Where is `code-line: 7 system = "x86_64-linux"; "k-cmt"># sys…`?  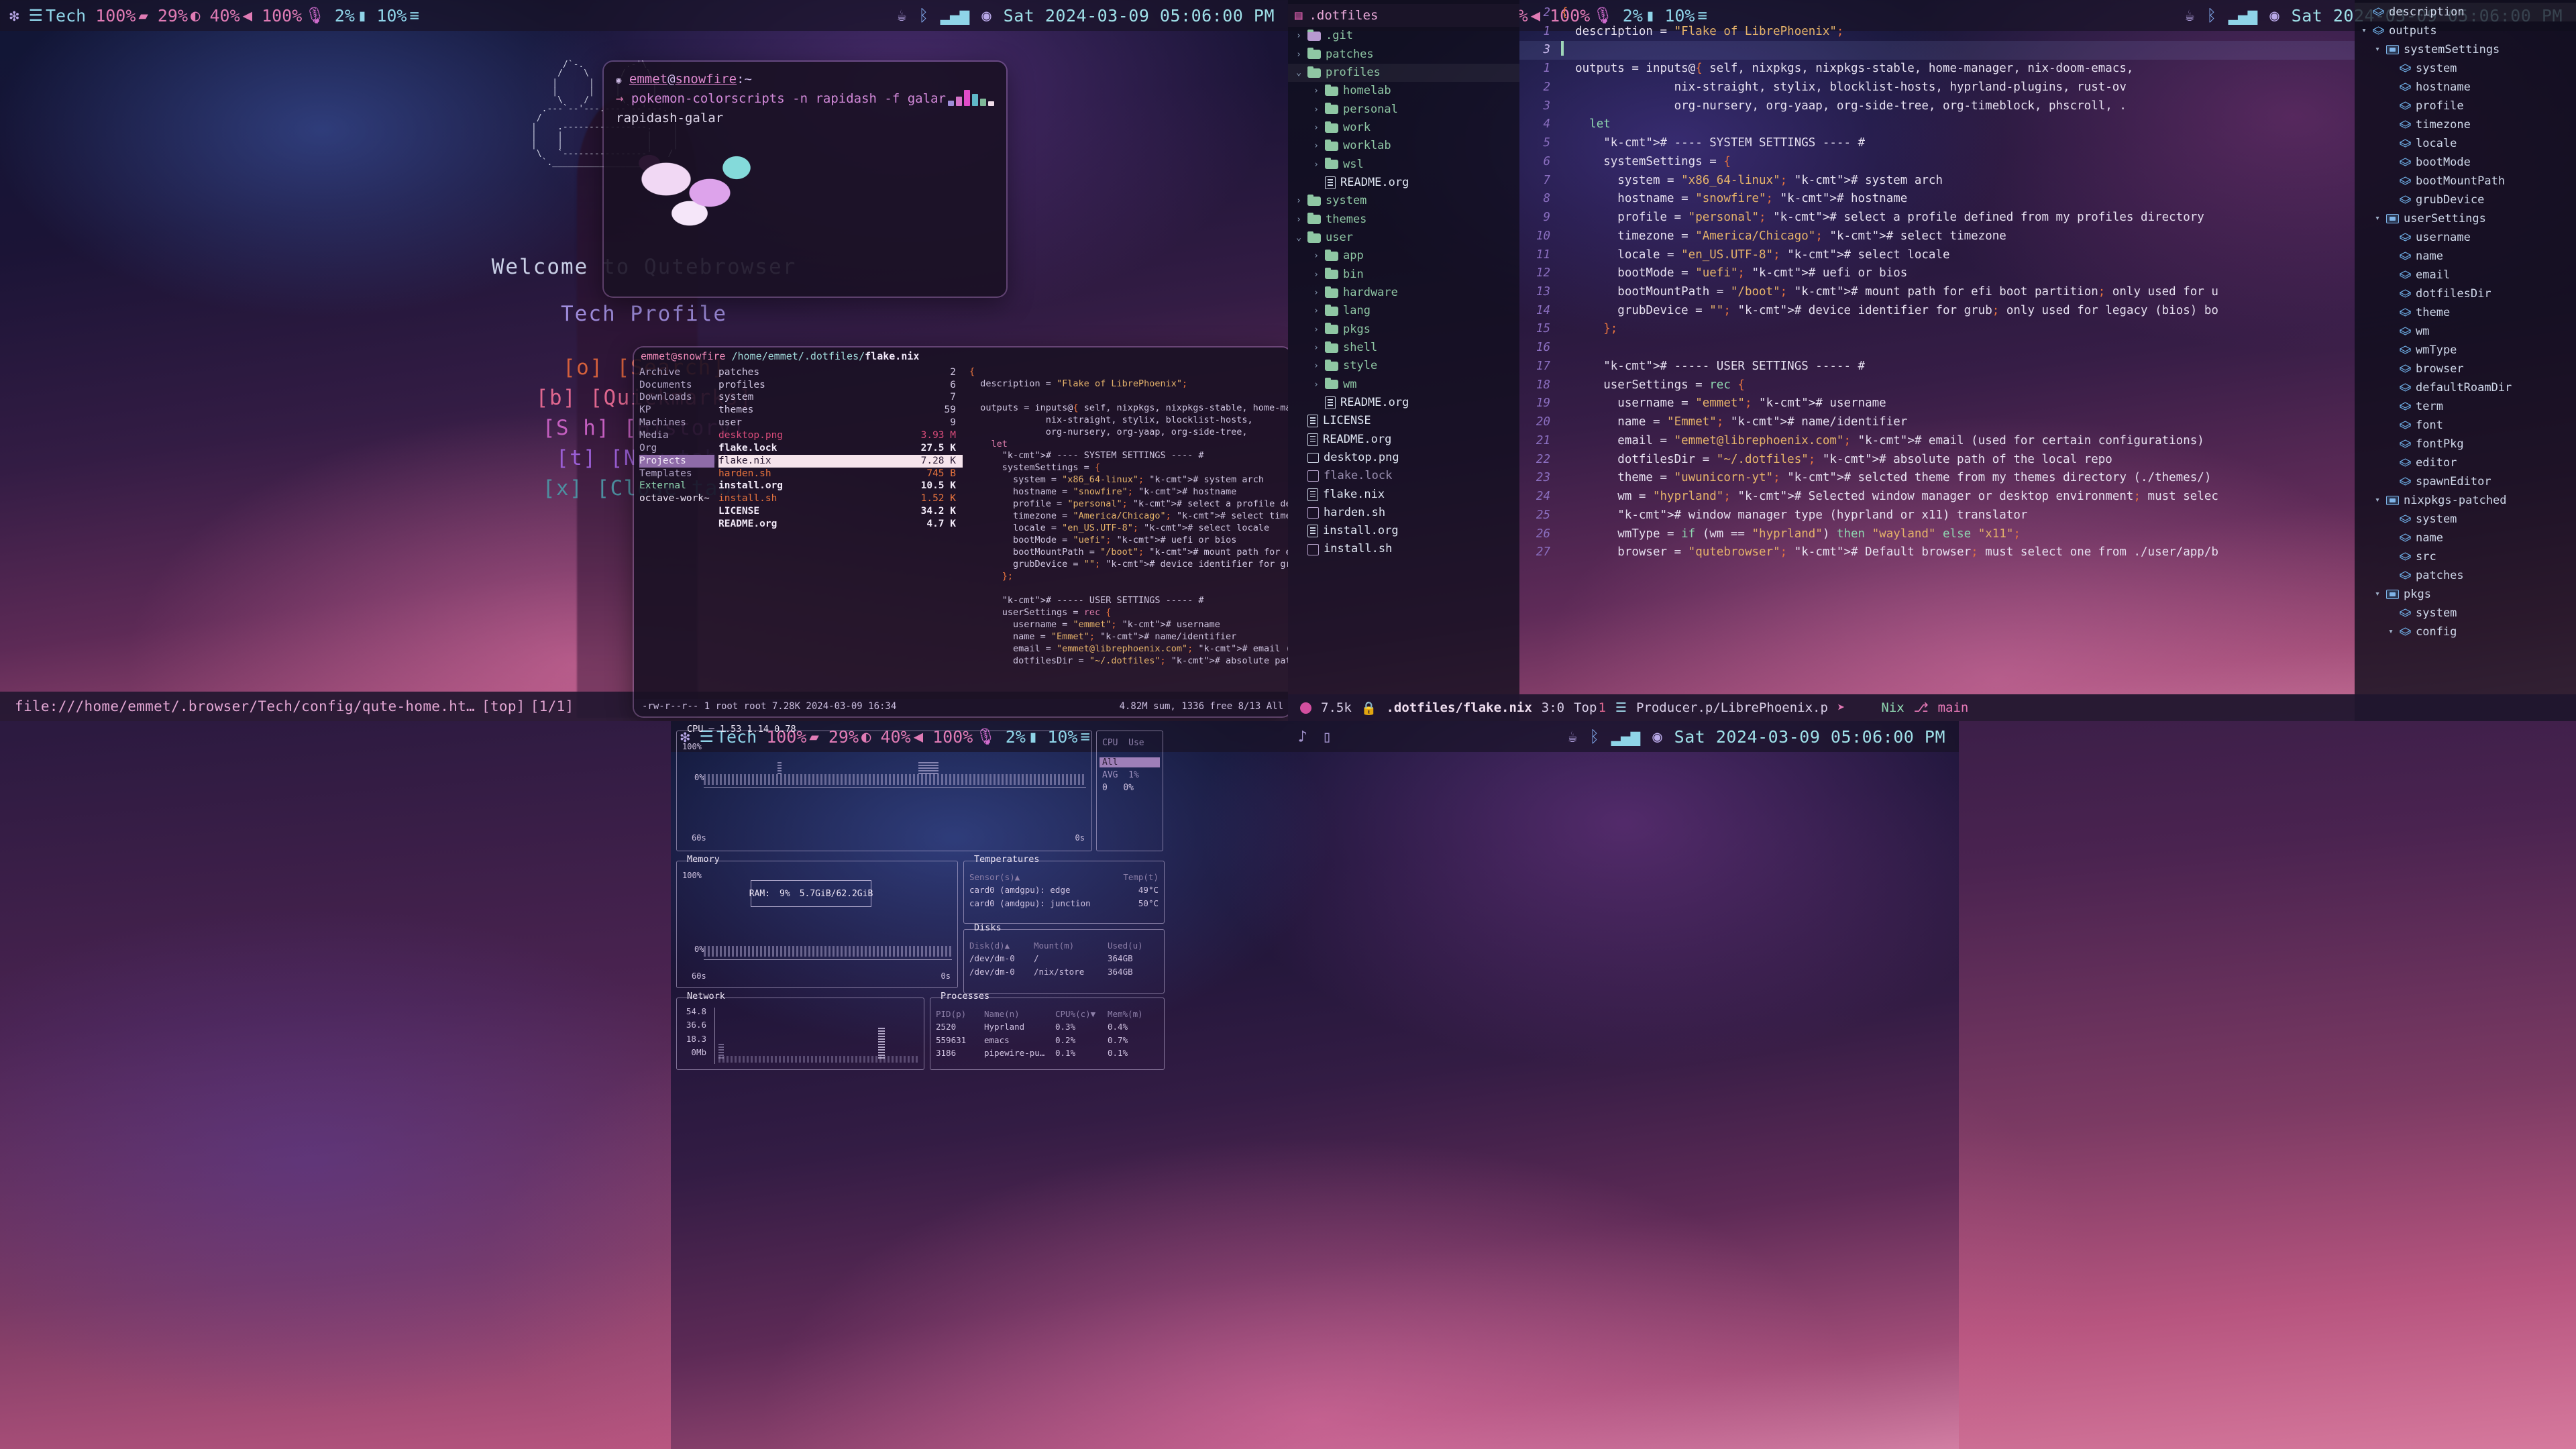
code-line: 7 system = "x86_64-linux"; "k-cmt"># sys… is located at coordinates (1937, 181).